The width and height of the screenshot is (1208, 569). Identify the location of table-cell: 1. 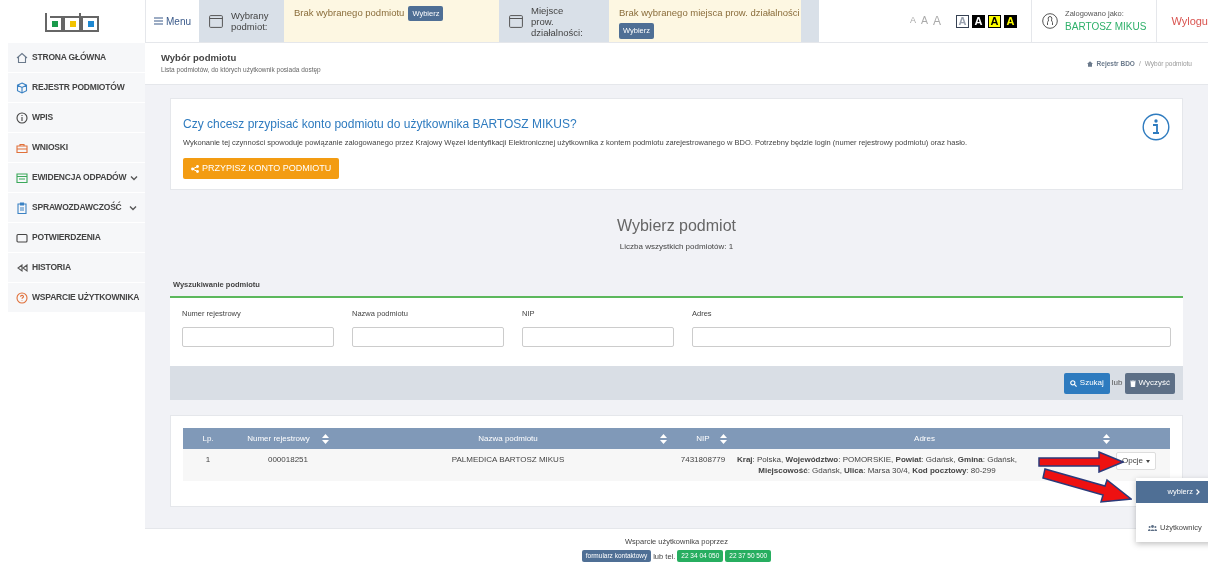
(208, 465).